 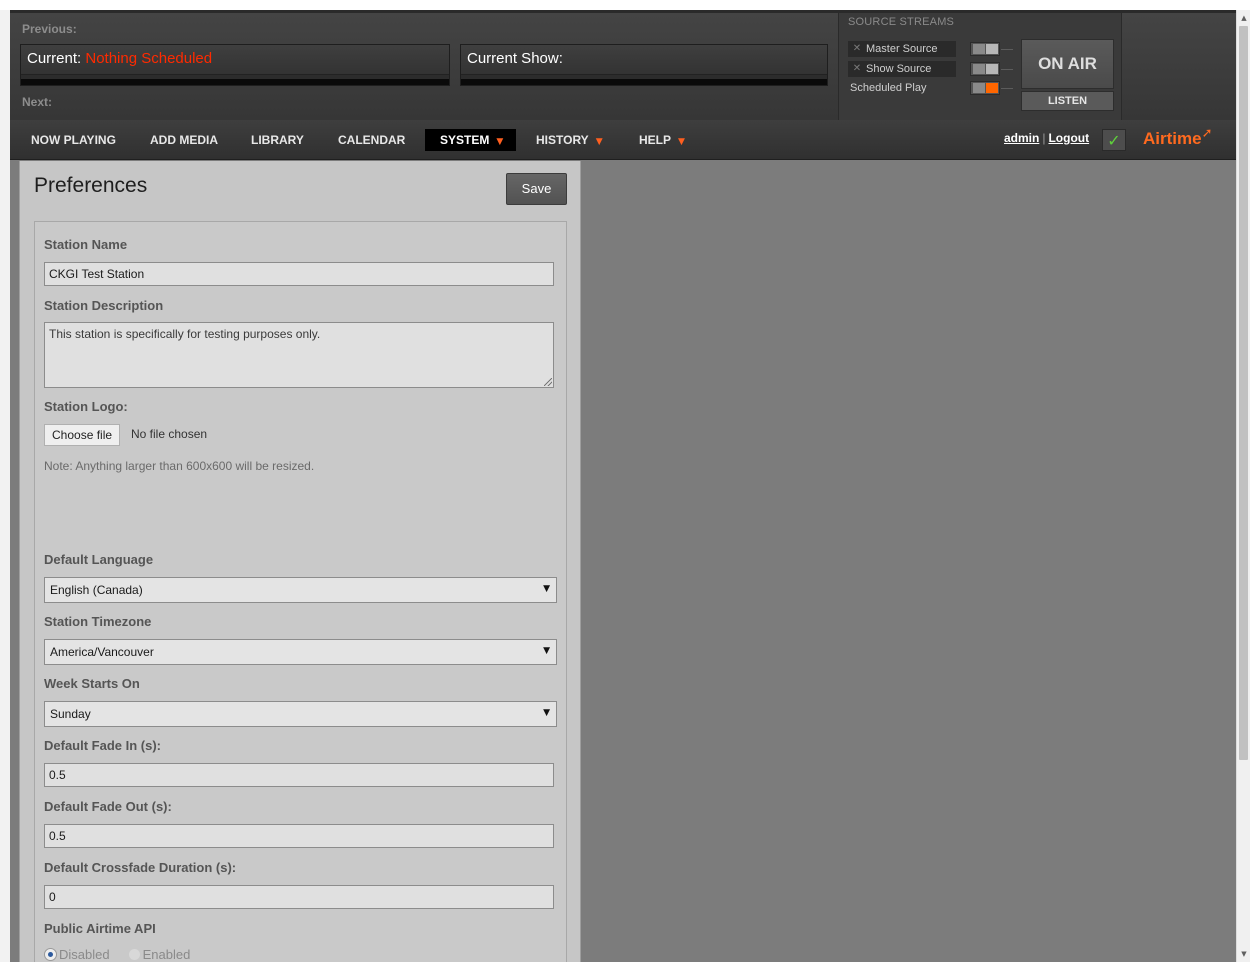 What do you see at coordinates (1207, 133) in the screenshot?
I see `brand-arrow-icon: ➚` at bounding box center [1207, 133].